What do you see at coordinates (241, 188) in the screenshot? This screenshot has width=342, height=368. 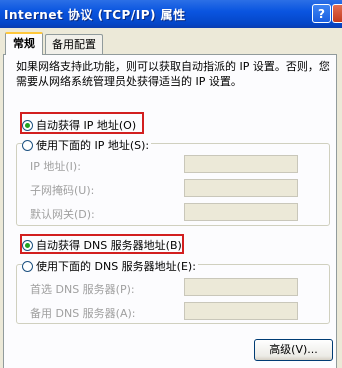 I see `subnet-mask-field` at bounding box center [241, 188].